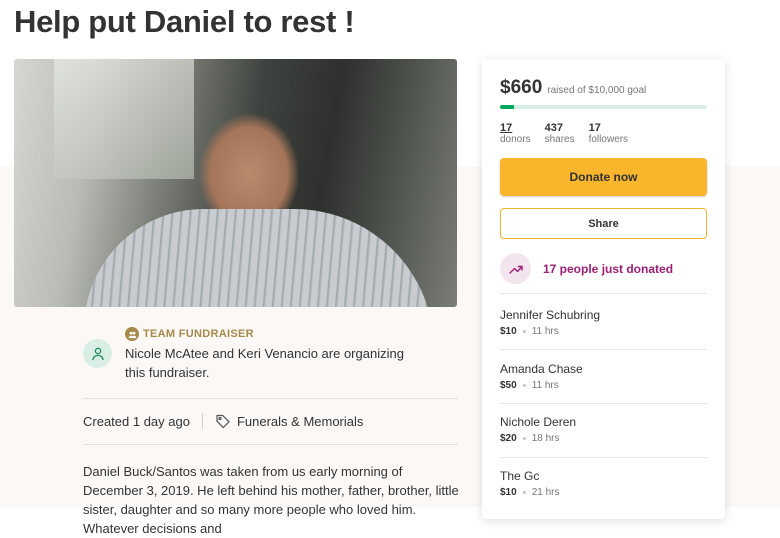  I want to click on organizer-avatar-icon, so click(97, 353).